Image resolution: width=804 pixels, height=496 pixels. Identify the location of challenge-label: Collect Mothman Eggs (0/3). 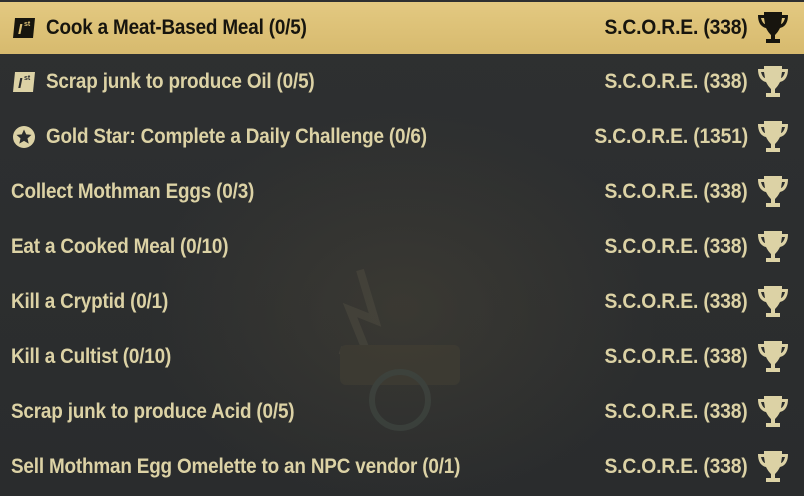
(133, 191).